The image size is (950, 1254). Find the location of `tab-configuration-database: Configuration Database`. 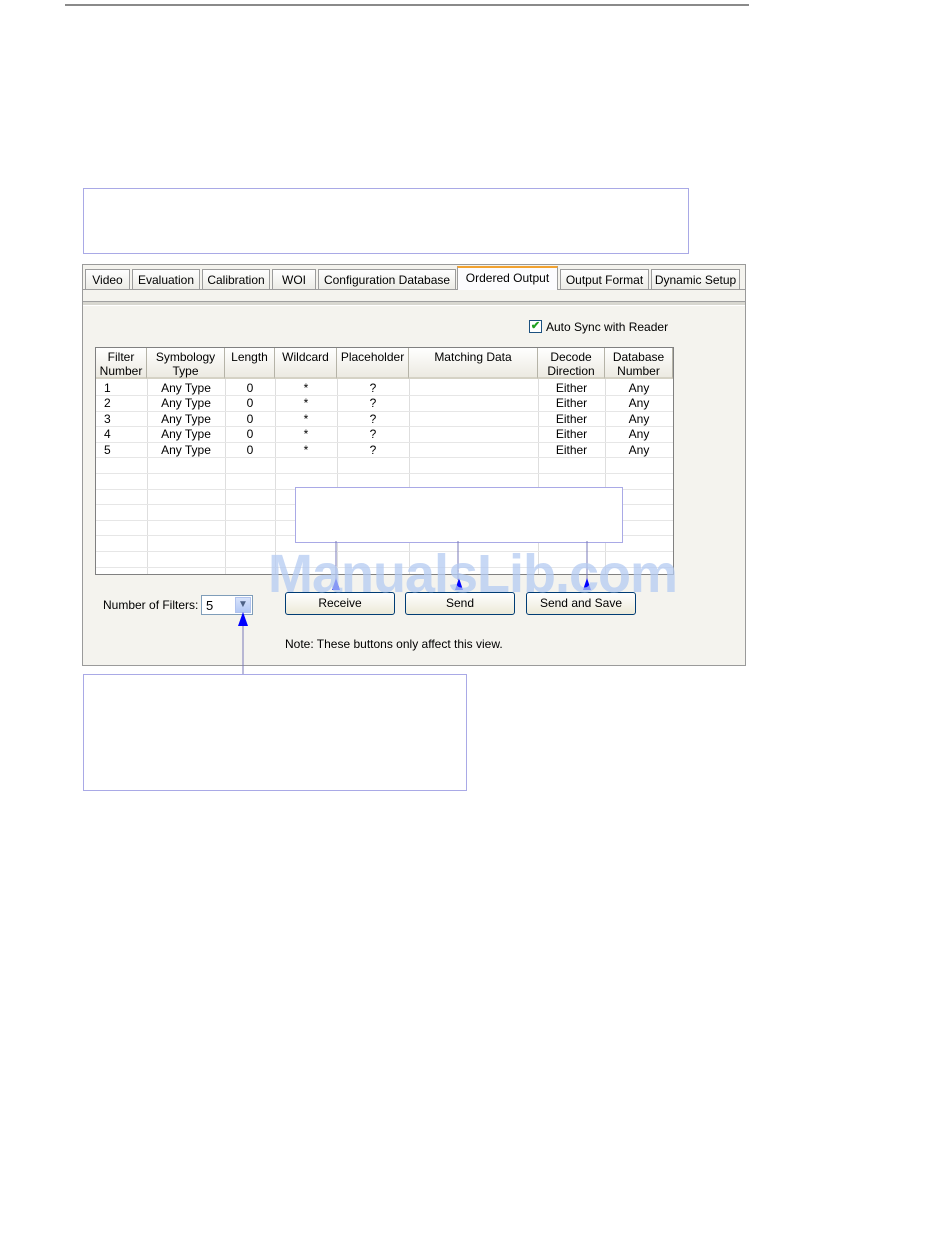

tab-configuration-database: Configuration Database is located at coordinates (387, 279).